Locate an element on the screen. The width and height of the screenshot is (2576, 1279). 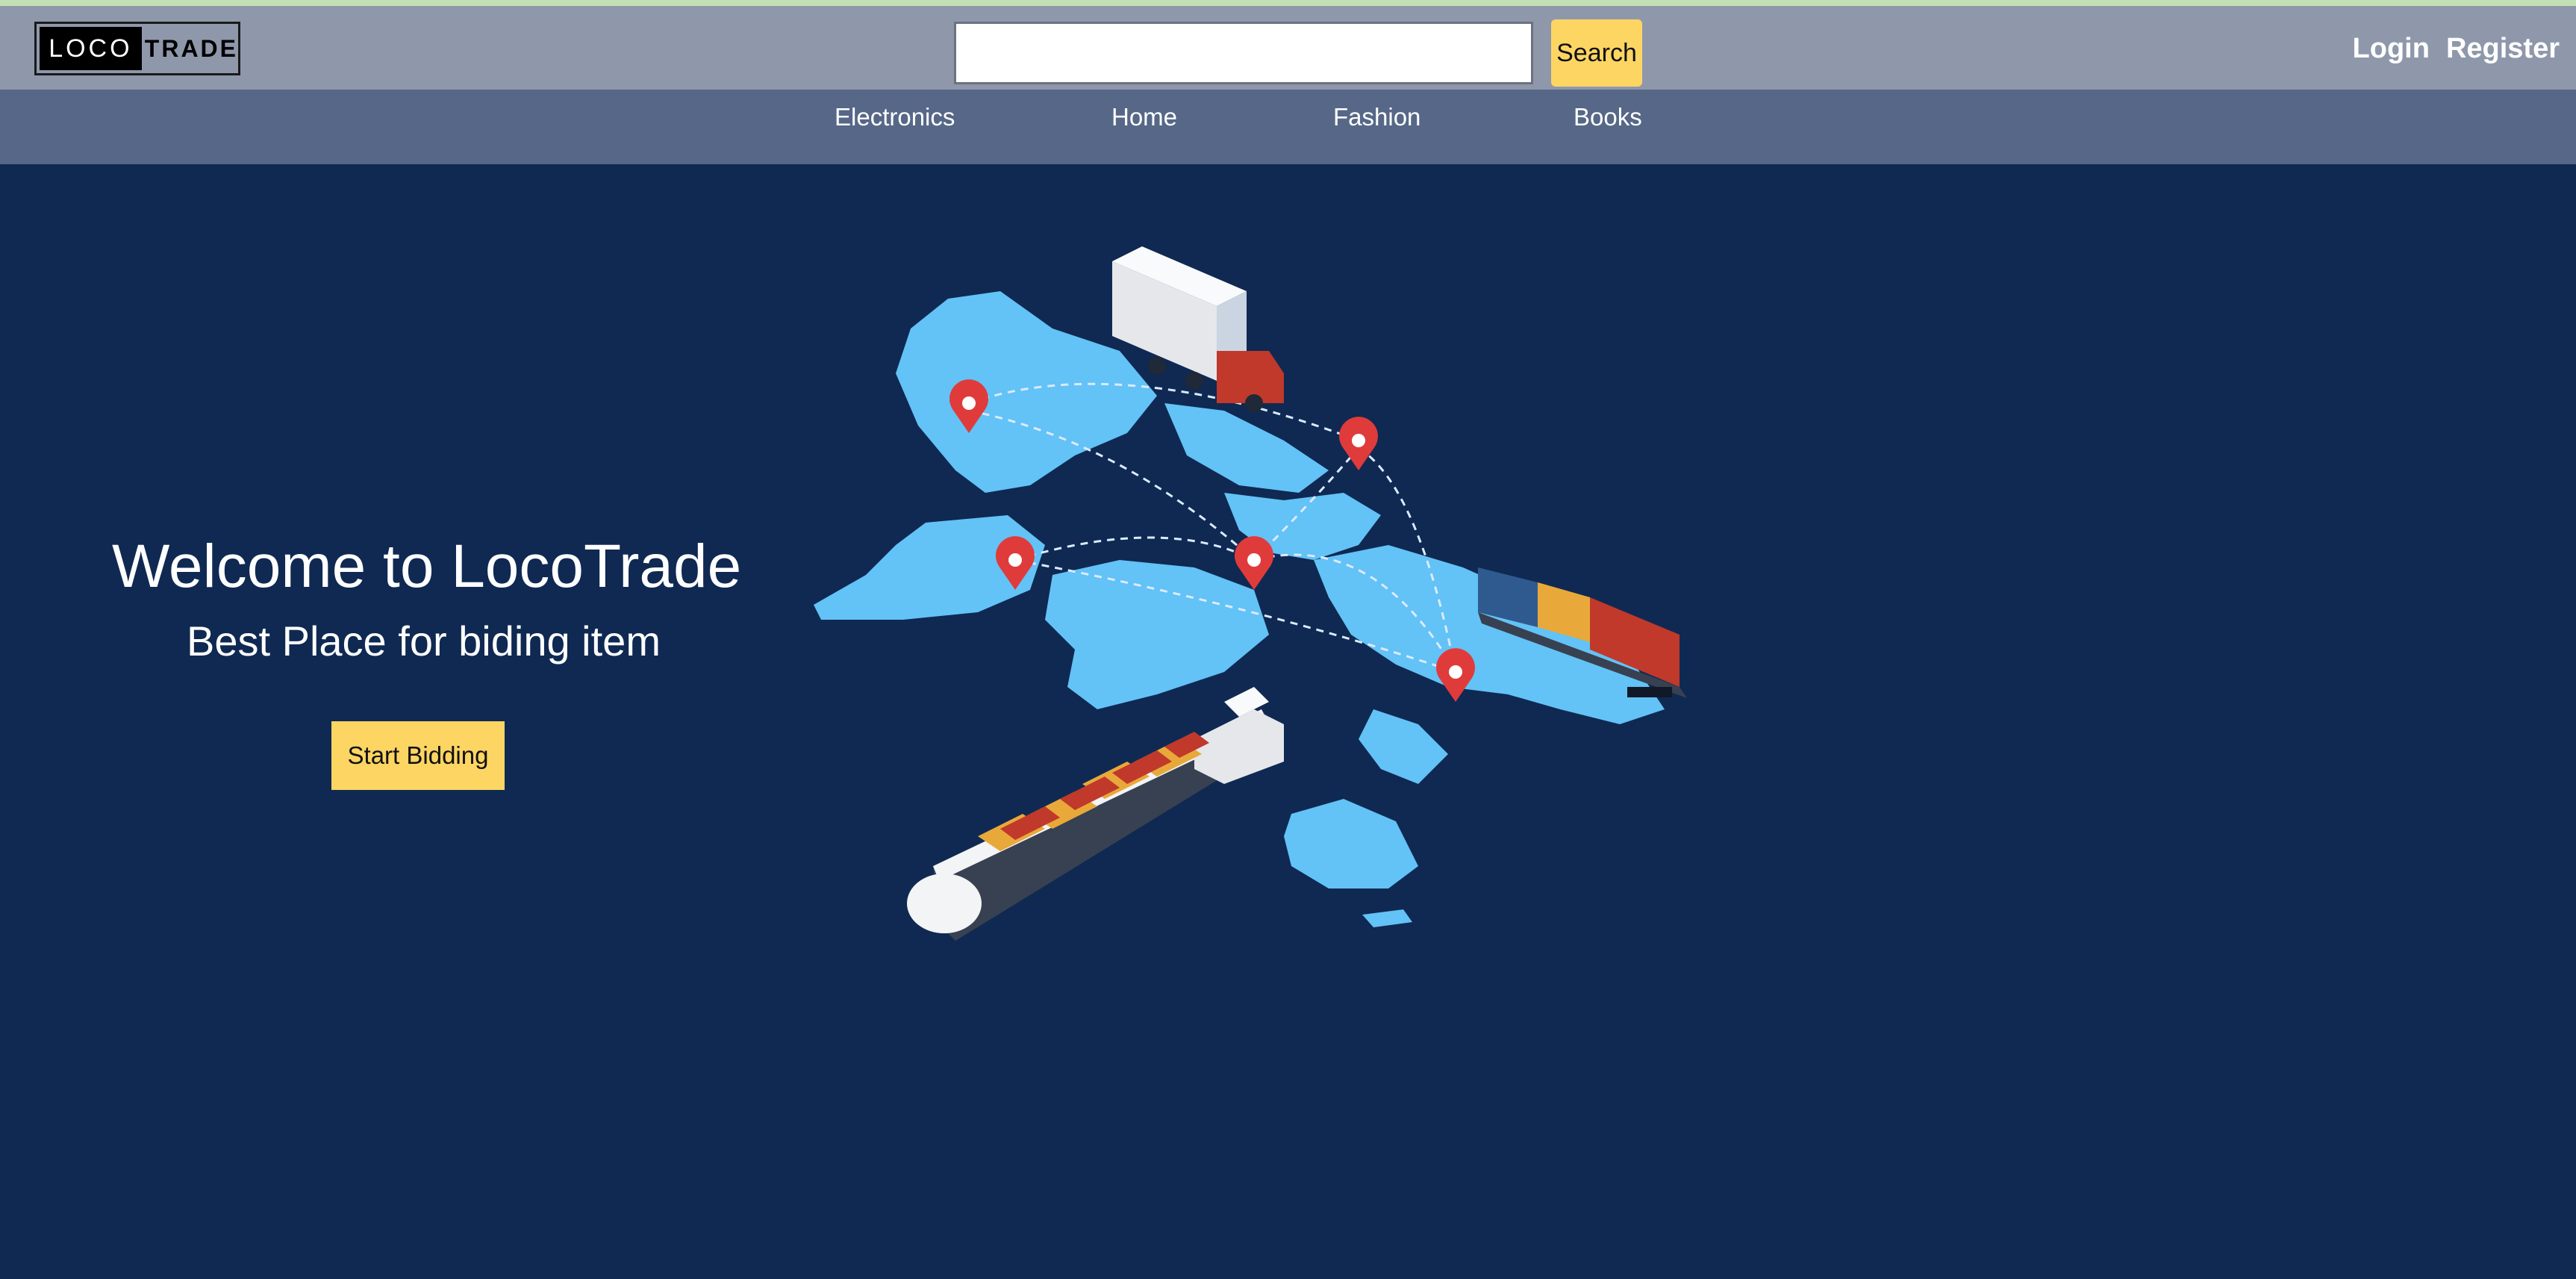
search-button: Search is located at coordinates (1596, 53).